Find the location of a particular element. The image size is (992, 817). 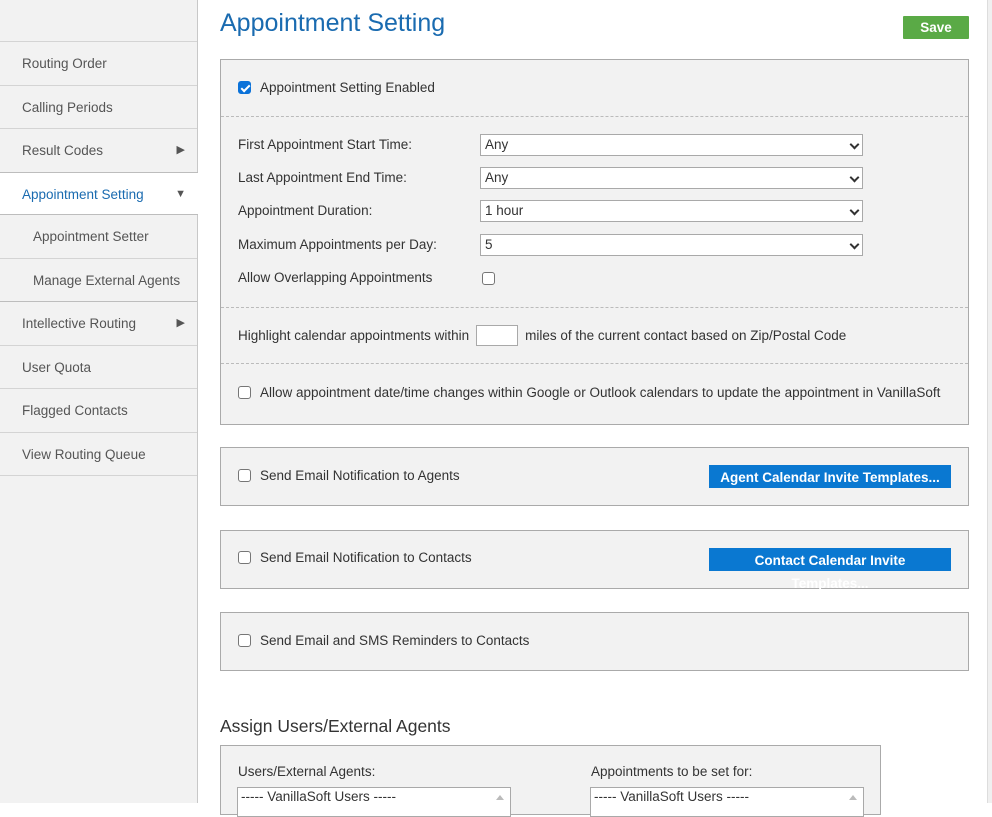

first-start-time-value: Any is located at coordinates (497, 144).